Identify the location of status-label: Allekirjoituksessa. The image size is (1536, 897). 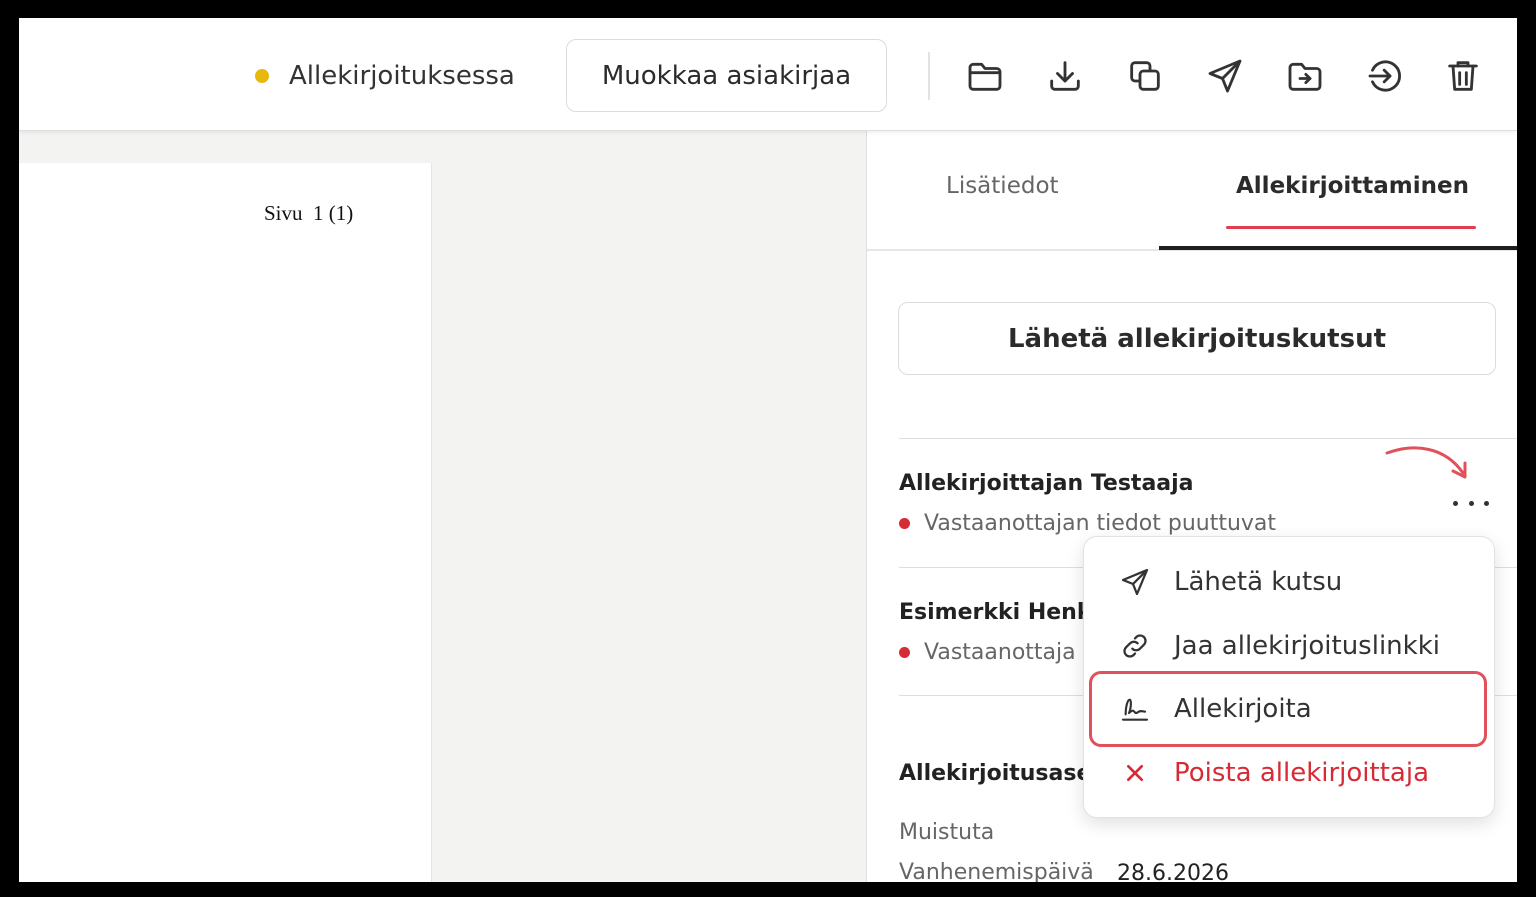
(402, 76).